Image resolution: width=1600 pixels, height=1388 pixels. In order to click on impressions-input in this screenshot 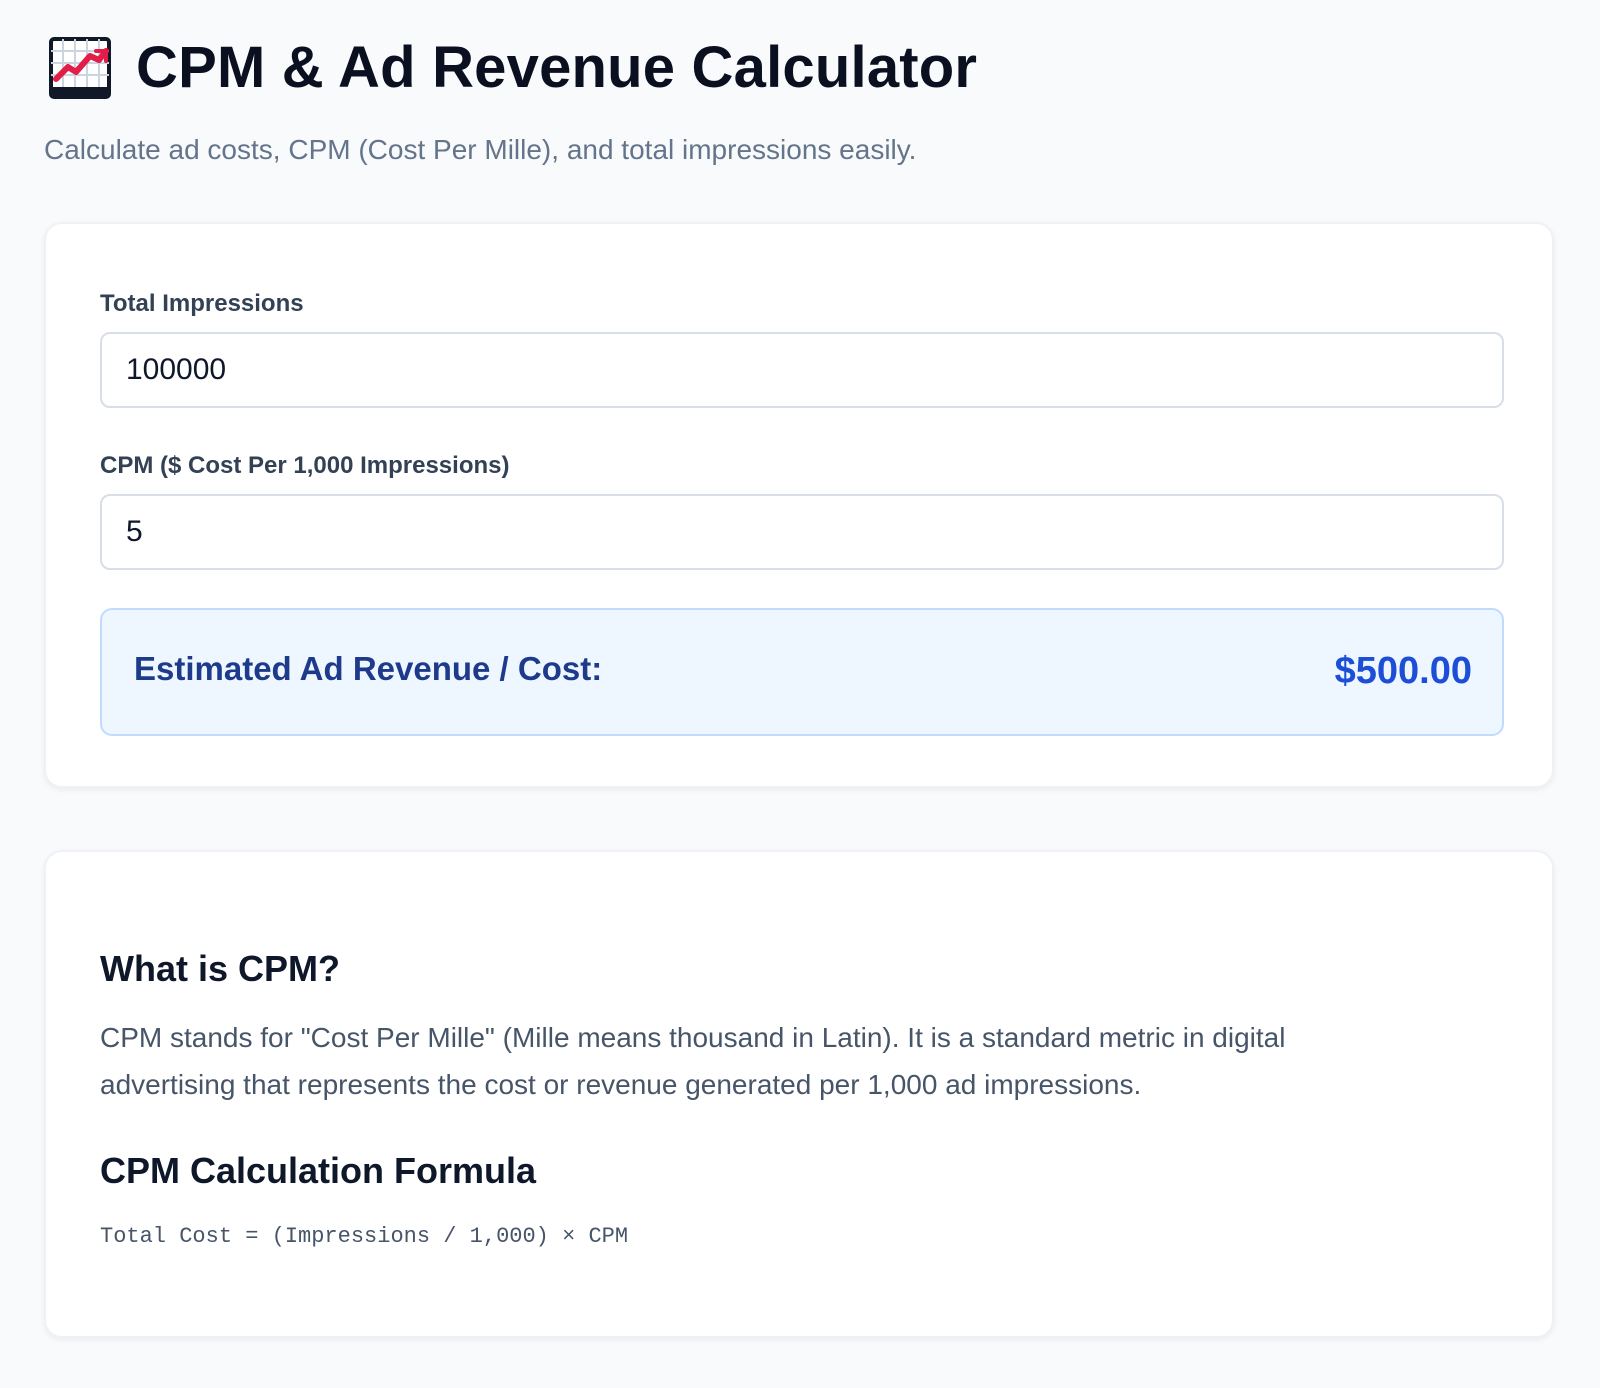, I will do `click(802, 370)`.